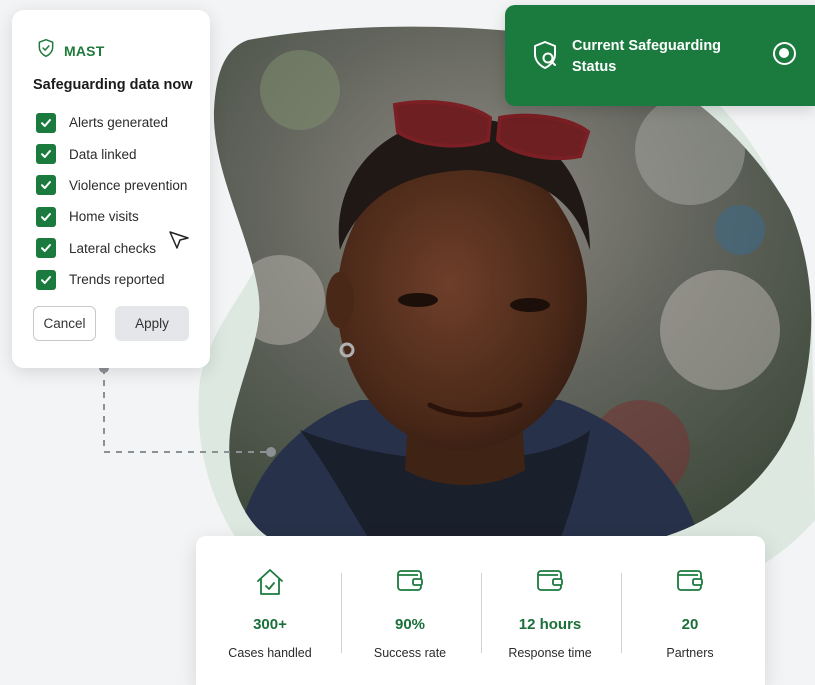  What do you see at coordinates (64, 323) in the screenshot?
I see `cancel-button: Cancel` at bounding box center [64, 323].